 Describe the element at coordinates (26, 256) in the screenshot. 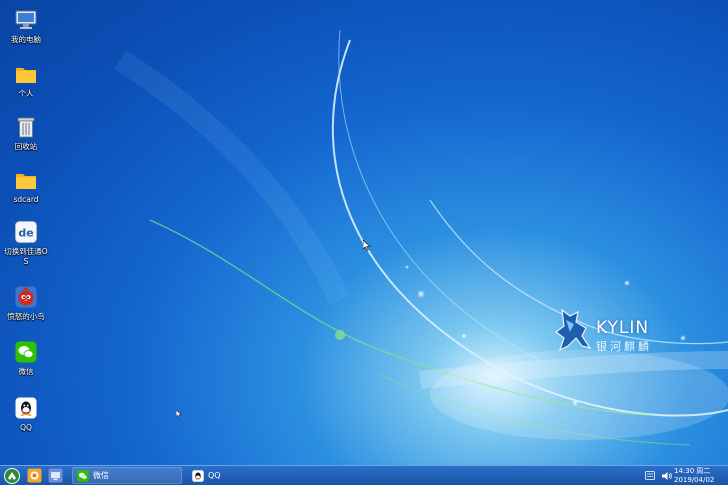

I see `desktop-icon-label: 切换到佳通OS` at that location.